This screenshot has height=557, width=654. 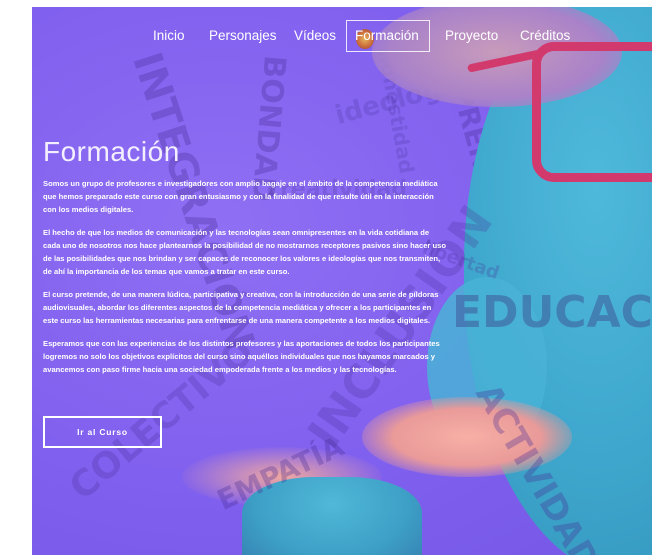 I want to click on nav-item-proyecto: Proyecto, so click(x=471, y=36).